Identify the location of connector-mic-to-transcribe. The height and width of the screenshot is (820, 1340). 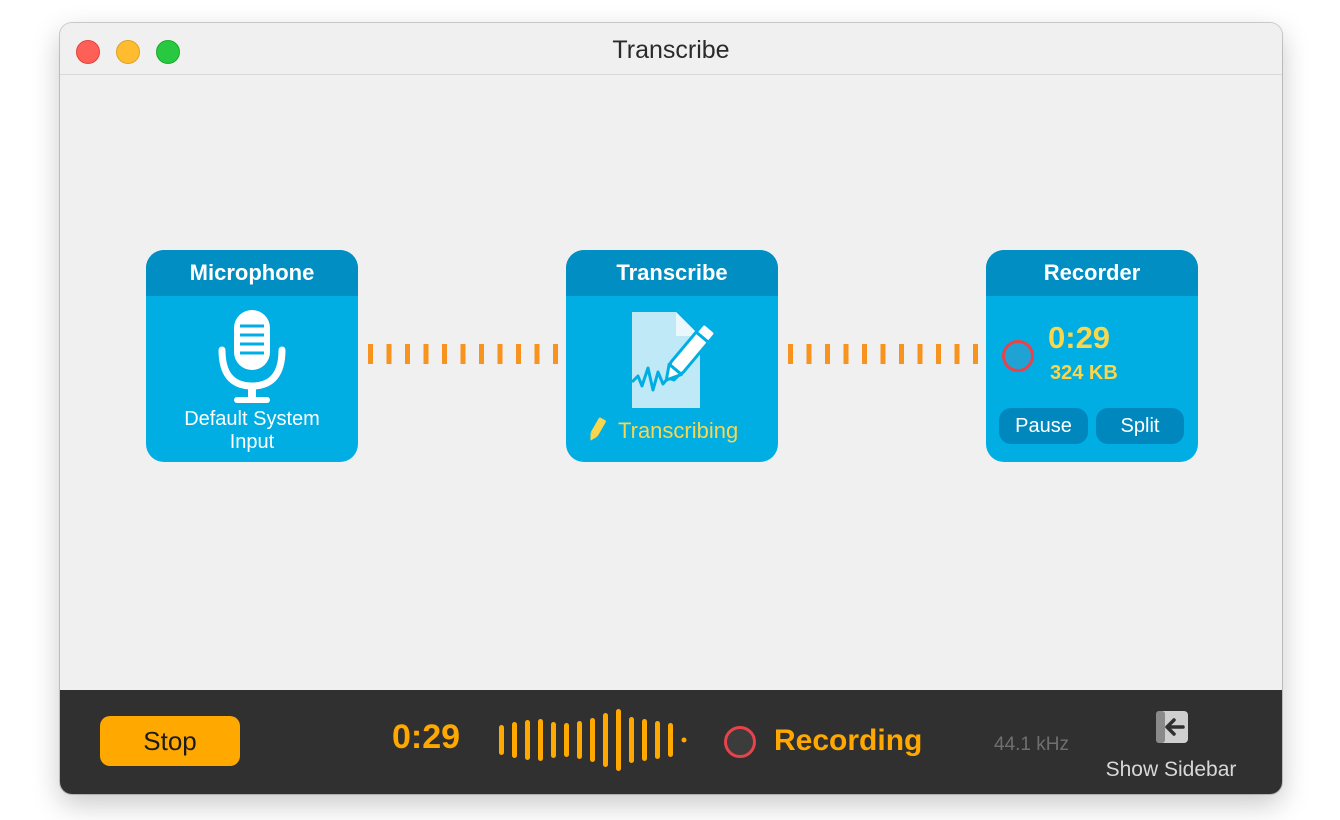
(466, 354).